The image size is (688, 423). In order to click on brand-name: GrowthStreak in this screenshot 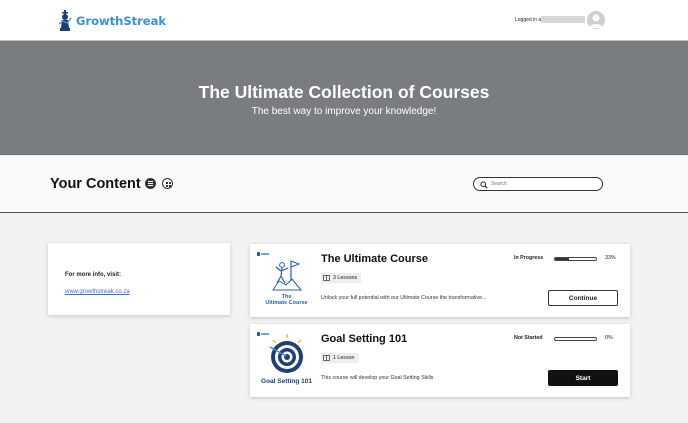, I will do `click(121, 21)`.